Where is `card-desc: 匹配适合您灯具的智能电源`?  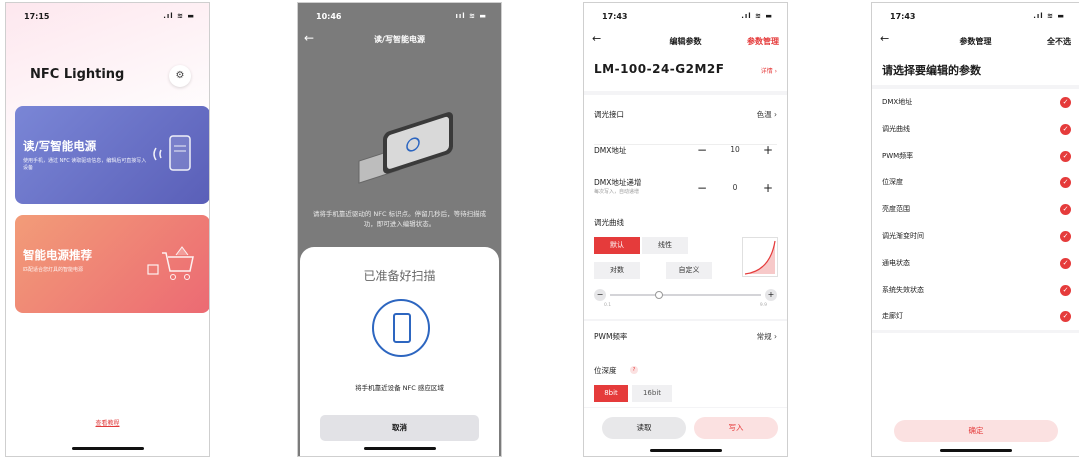 card-desc: 匹配适合您灯具的智能电源 is located at coordinates (53, 270).